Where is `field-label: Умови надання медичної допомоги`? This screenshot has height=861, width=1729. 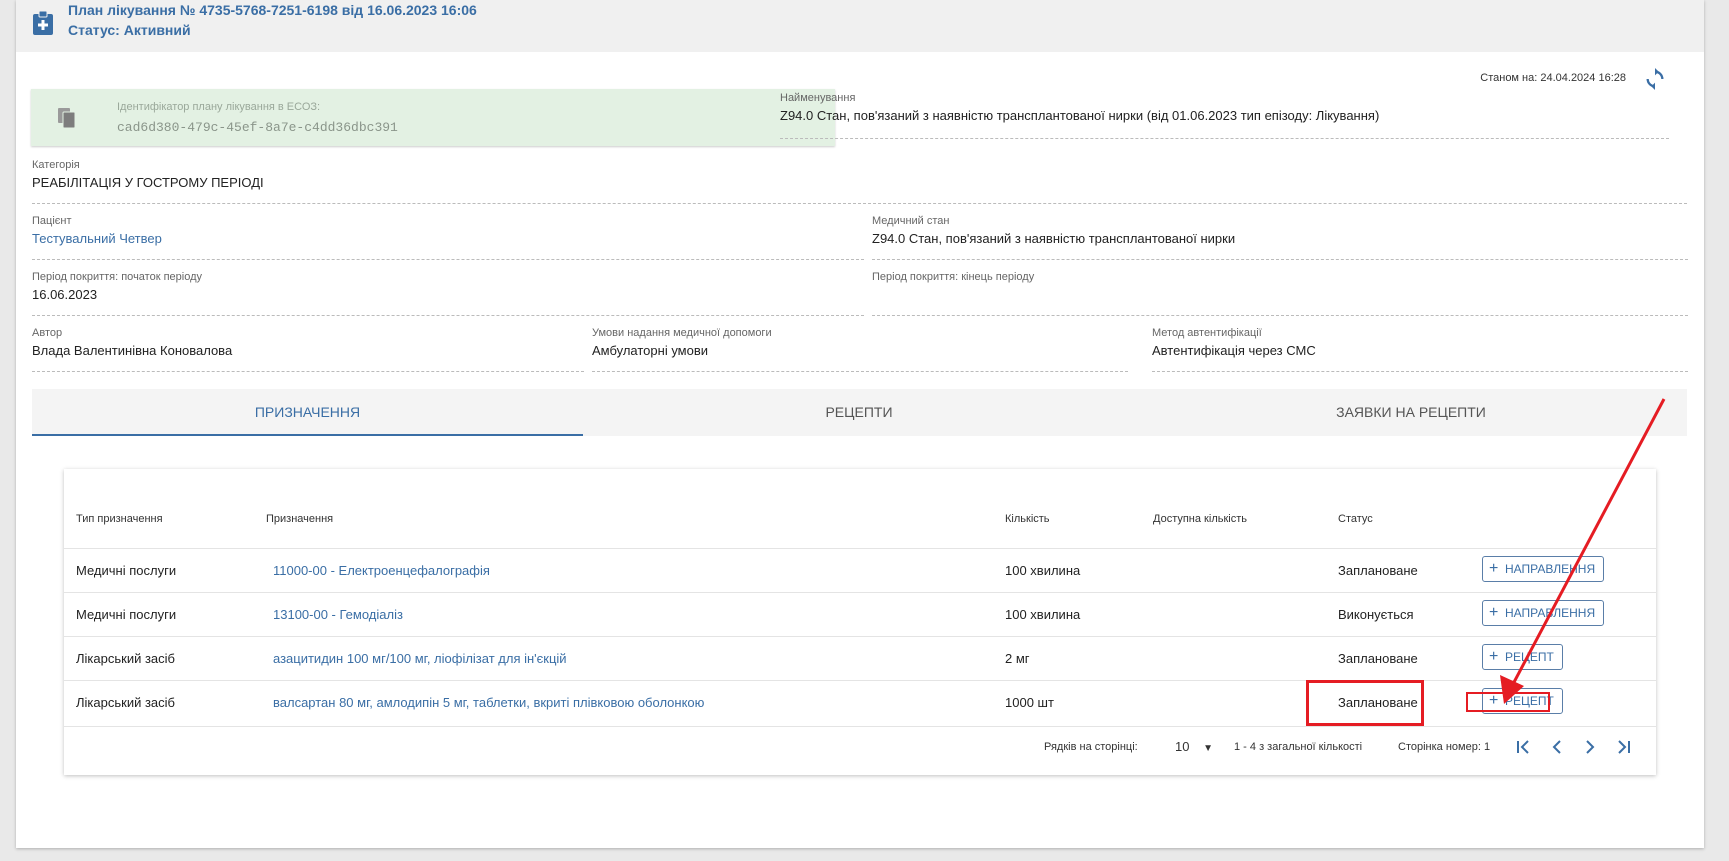 field-label: Умови надання медичної допомоги is located at coordinates (682, 333).